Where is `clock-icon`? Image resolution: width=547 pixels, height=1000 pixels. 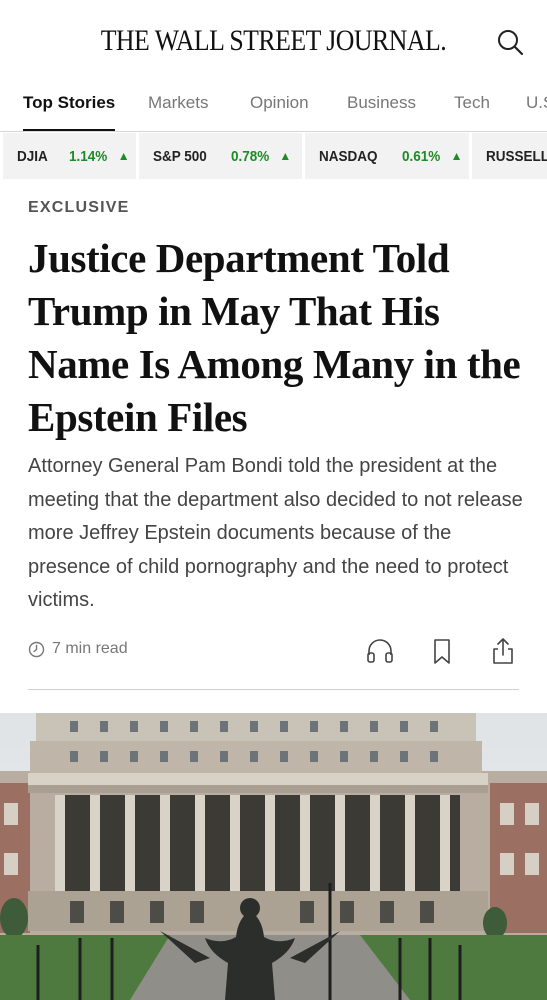
clock-icon is located at coordinates (36, 649).